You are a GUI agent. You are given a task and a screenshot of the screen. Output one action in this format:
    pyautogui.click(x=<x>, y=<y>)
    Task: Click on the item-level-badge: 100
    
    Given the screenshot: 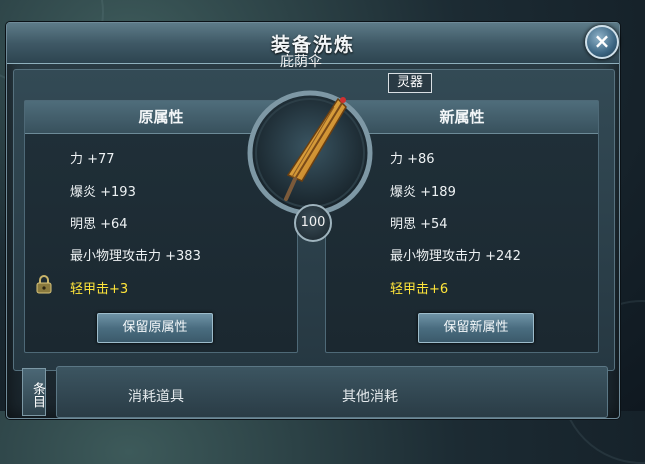 What is the action you would take?
    pyautogui.click(x=313, y=223)
    